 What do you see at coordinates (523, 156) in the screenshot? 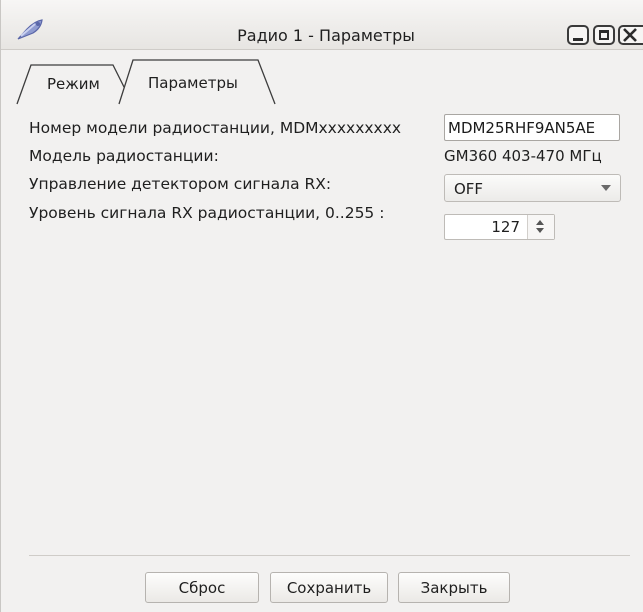
I see `radio-model-value: GM360 403-470 МГц` at bounding box center [523, 156].